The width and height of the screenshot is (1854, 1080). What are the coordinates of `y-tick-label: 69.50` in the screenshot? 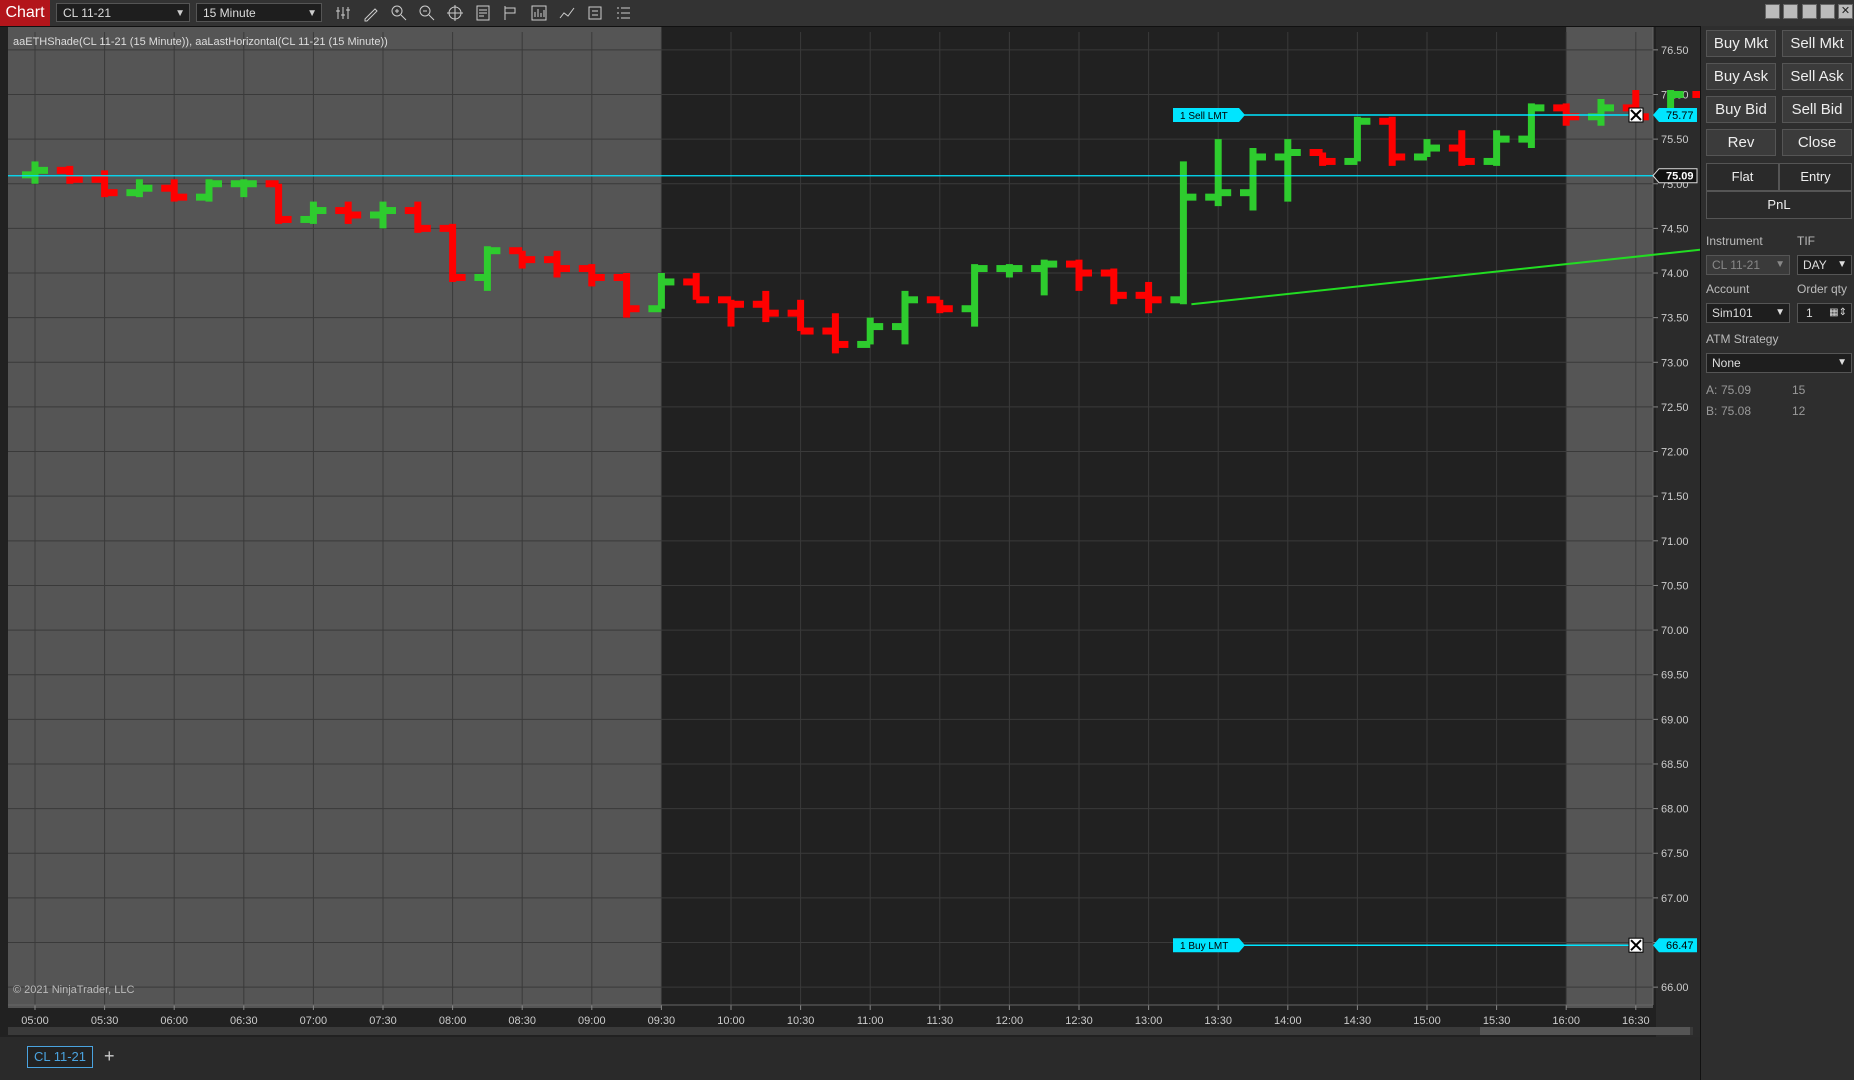 It's located at (1675, 676).